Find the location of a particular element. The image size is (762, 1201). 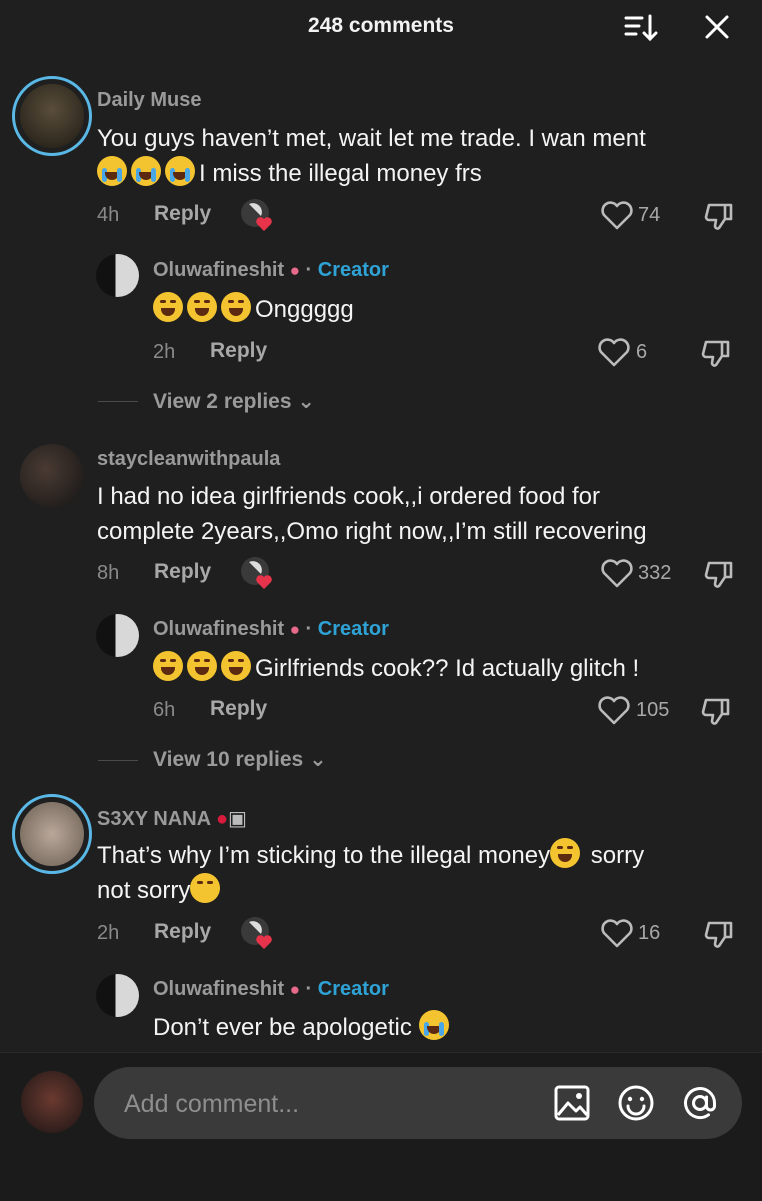

relieved-face-emoji-icon is located at coordinates (205, 888).